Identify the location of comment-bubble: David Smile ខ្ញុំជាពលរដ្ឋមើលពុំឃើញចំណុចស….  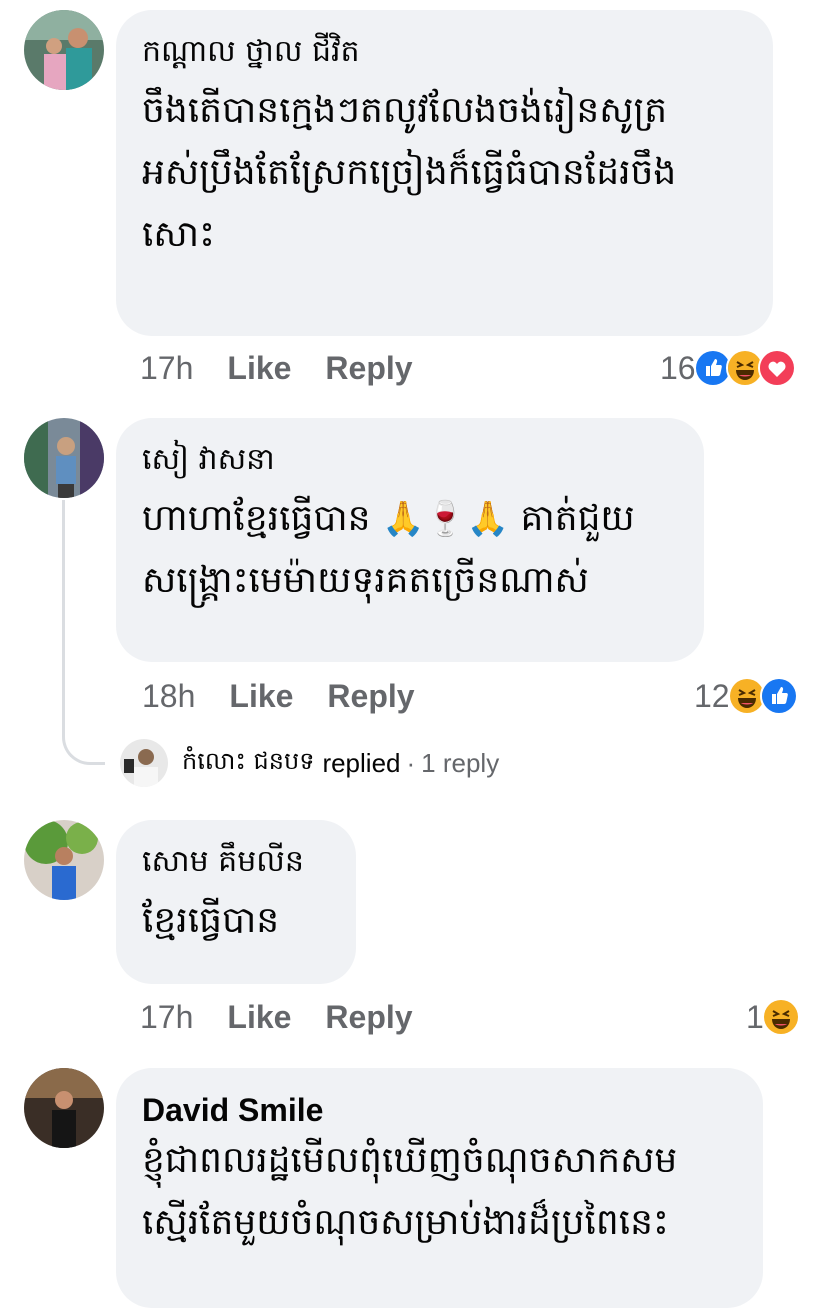
(439, 1188).